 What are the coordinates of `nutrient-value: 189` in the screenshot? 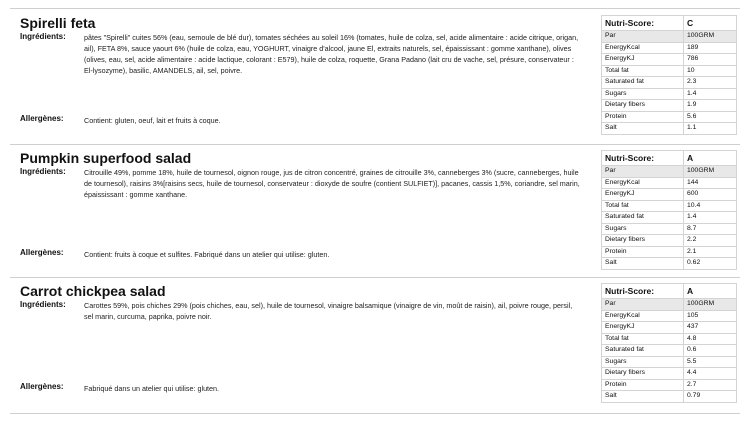 It's located at (710, 47).